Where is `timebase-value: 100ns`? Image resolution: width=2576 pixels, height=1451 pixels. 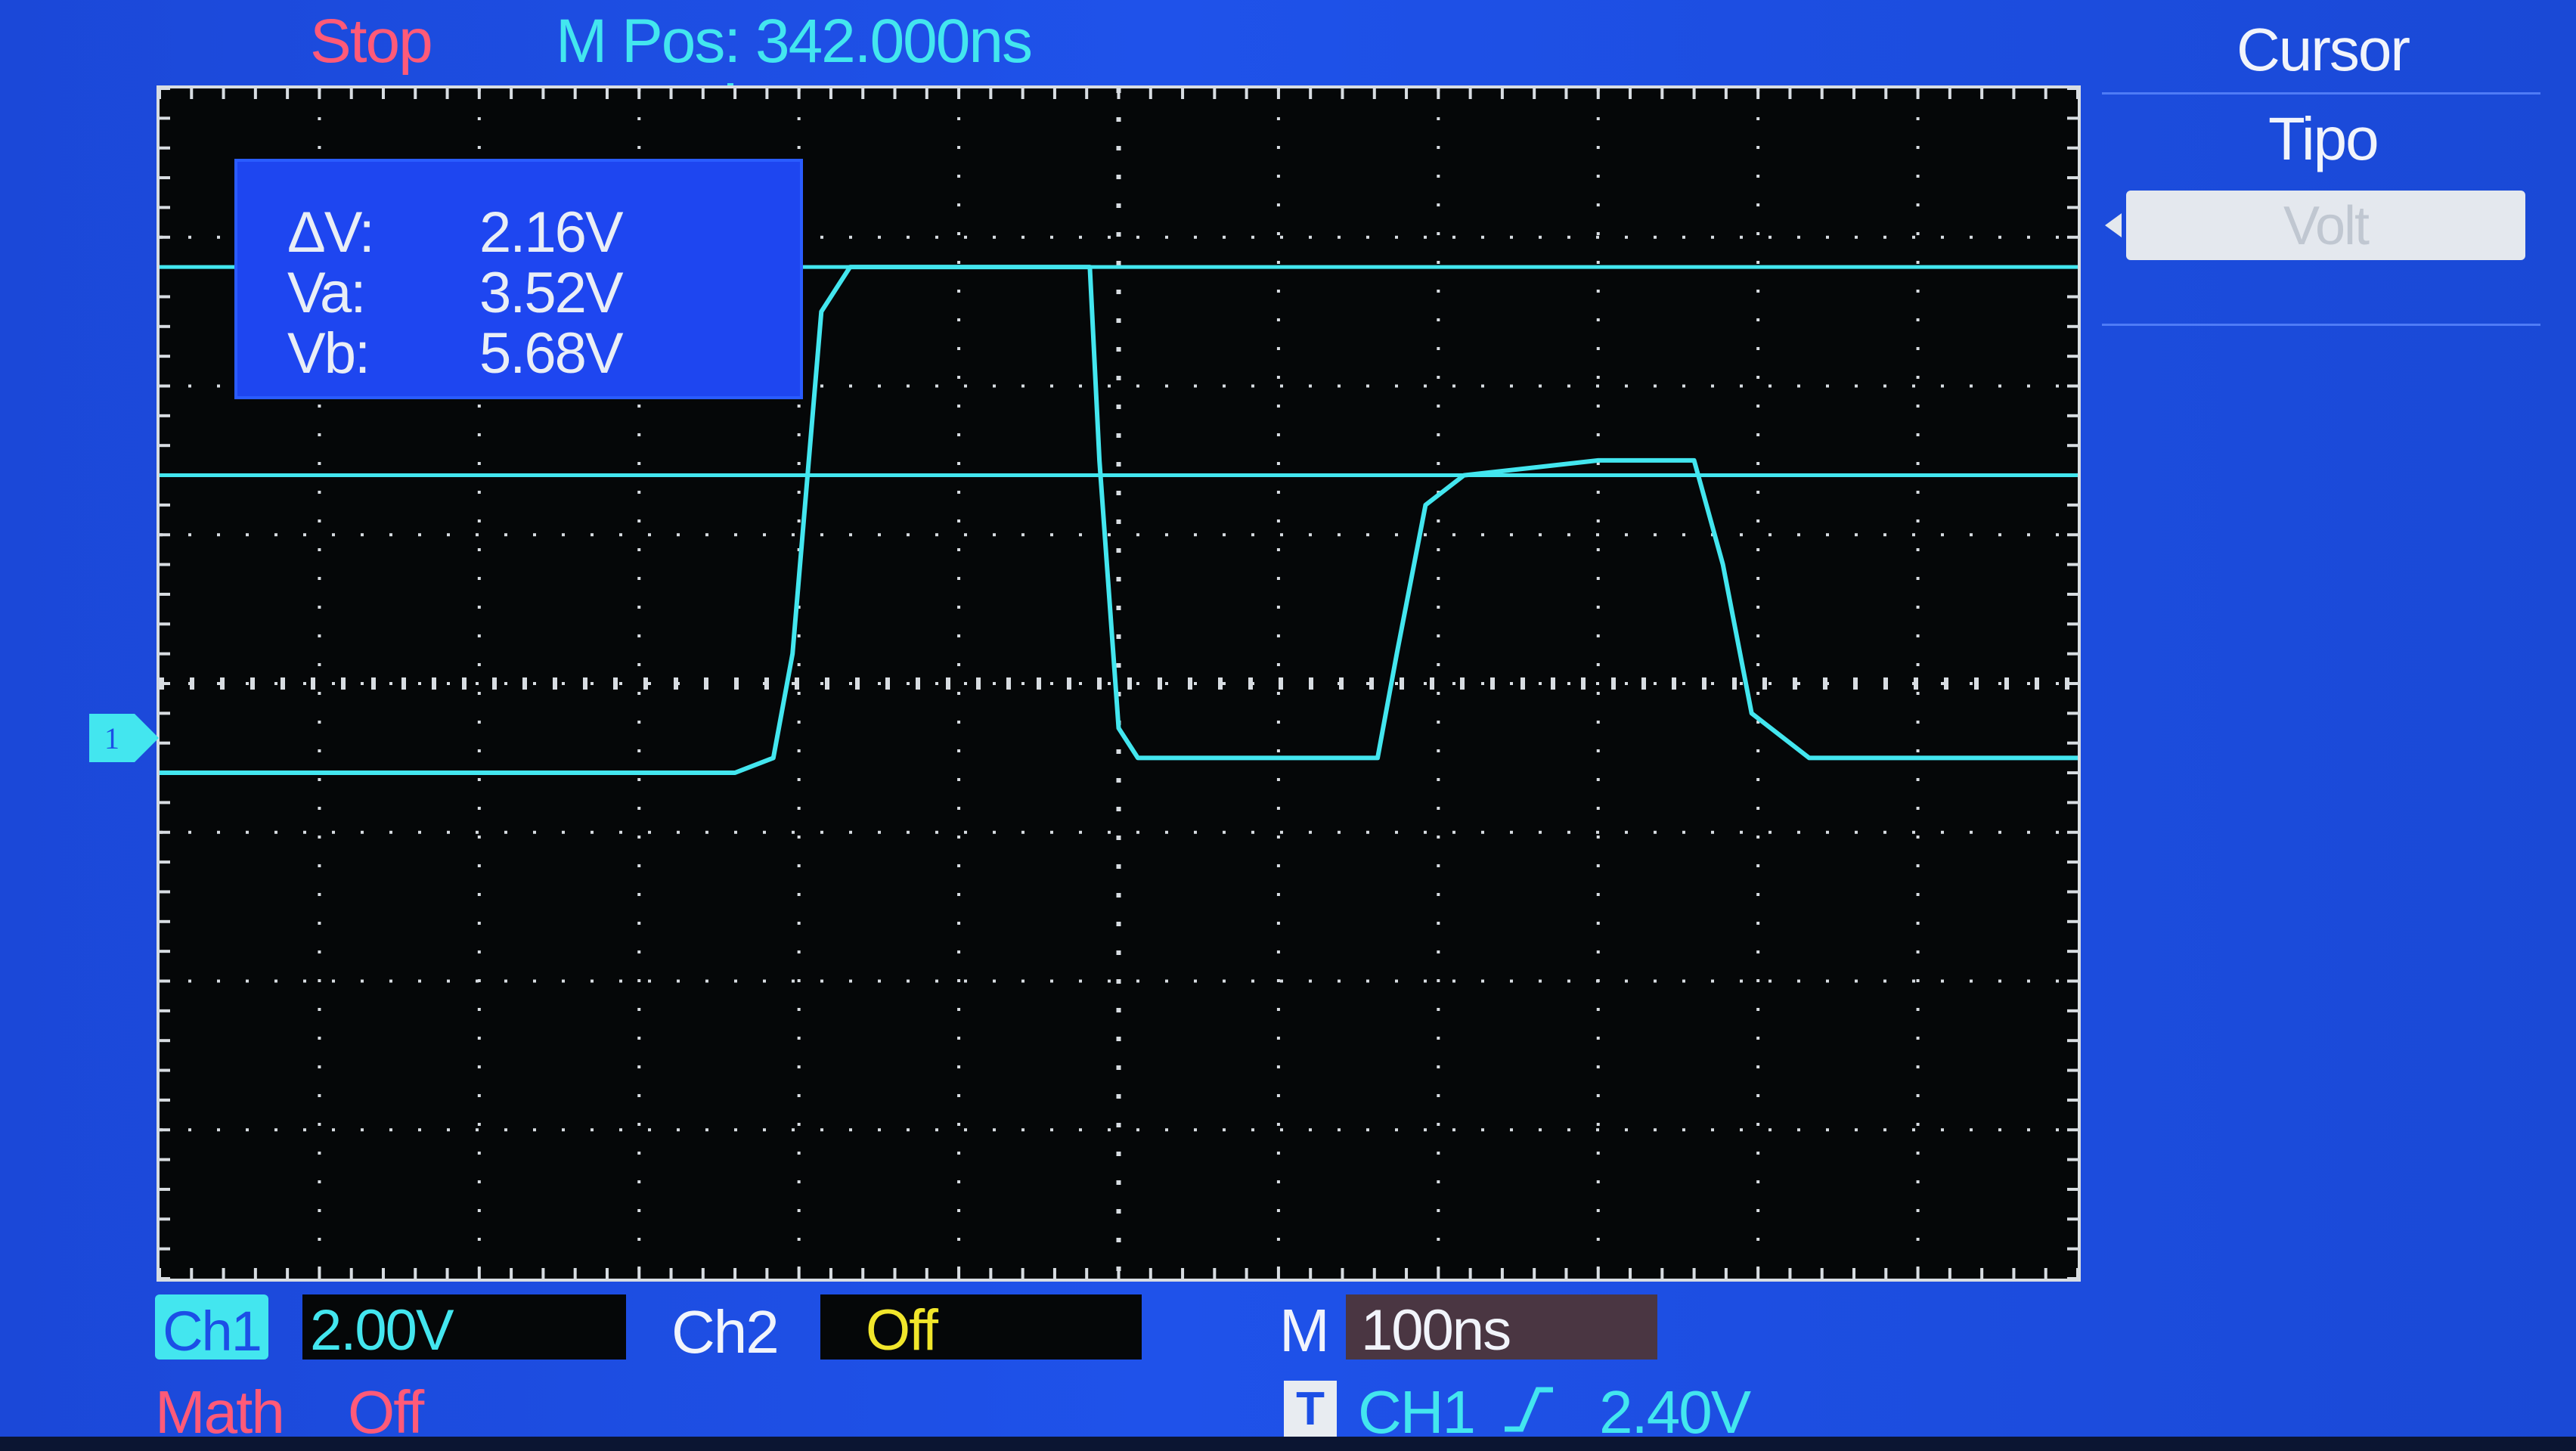 timebase-value: 100ns is located at coordinates (1436, 1331).